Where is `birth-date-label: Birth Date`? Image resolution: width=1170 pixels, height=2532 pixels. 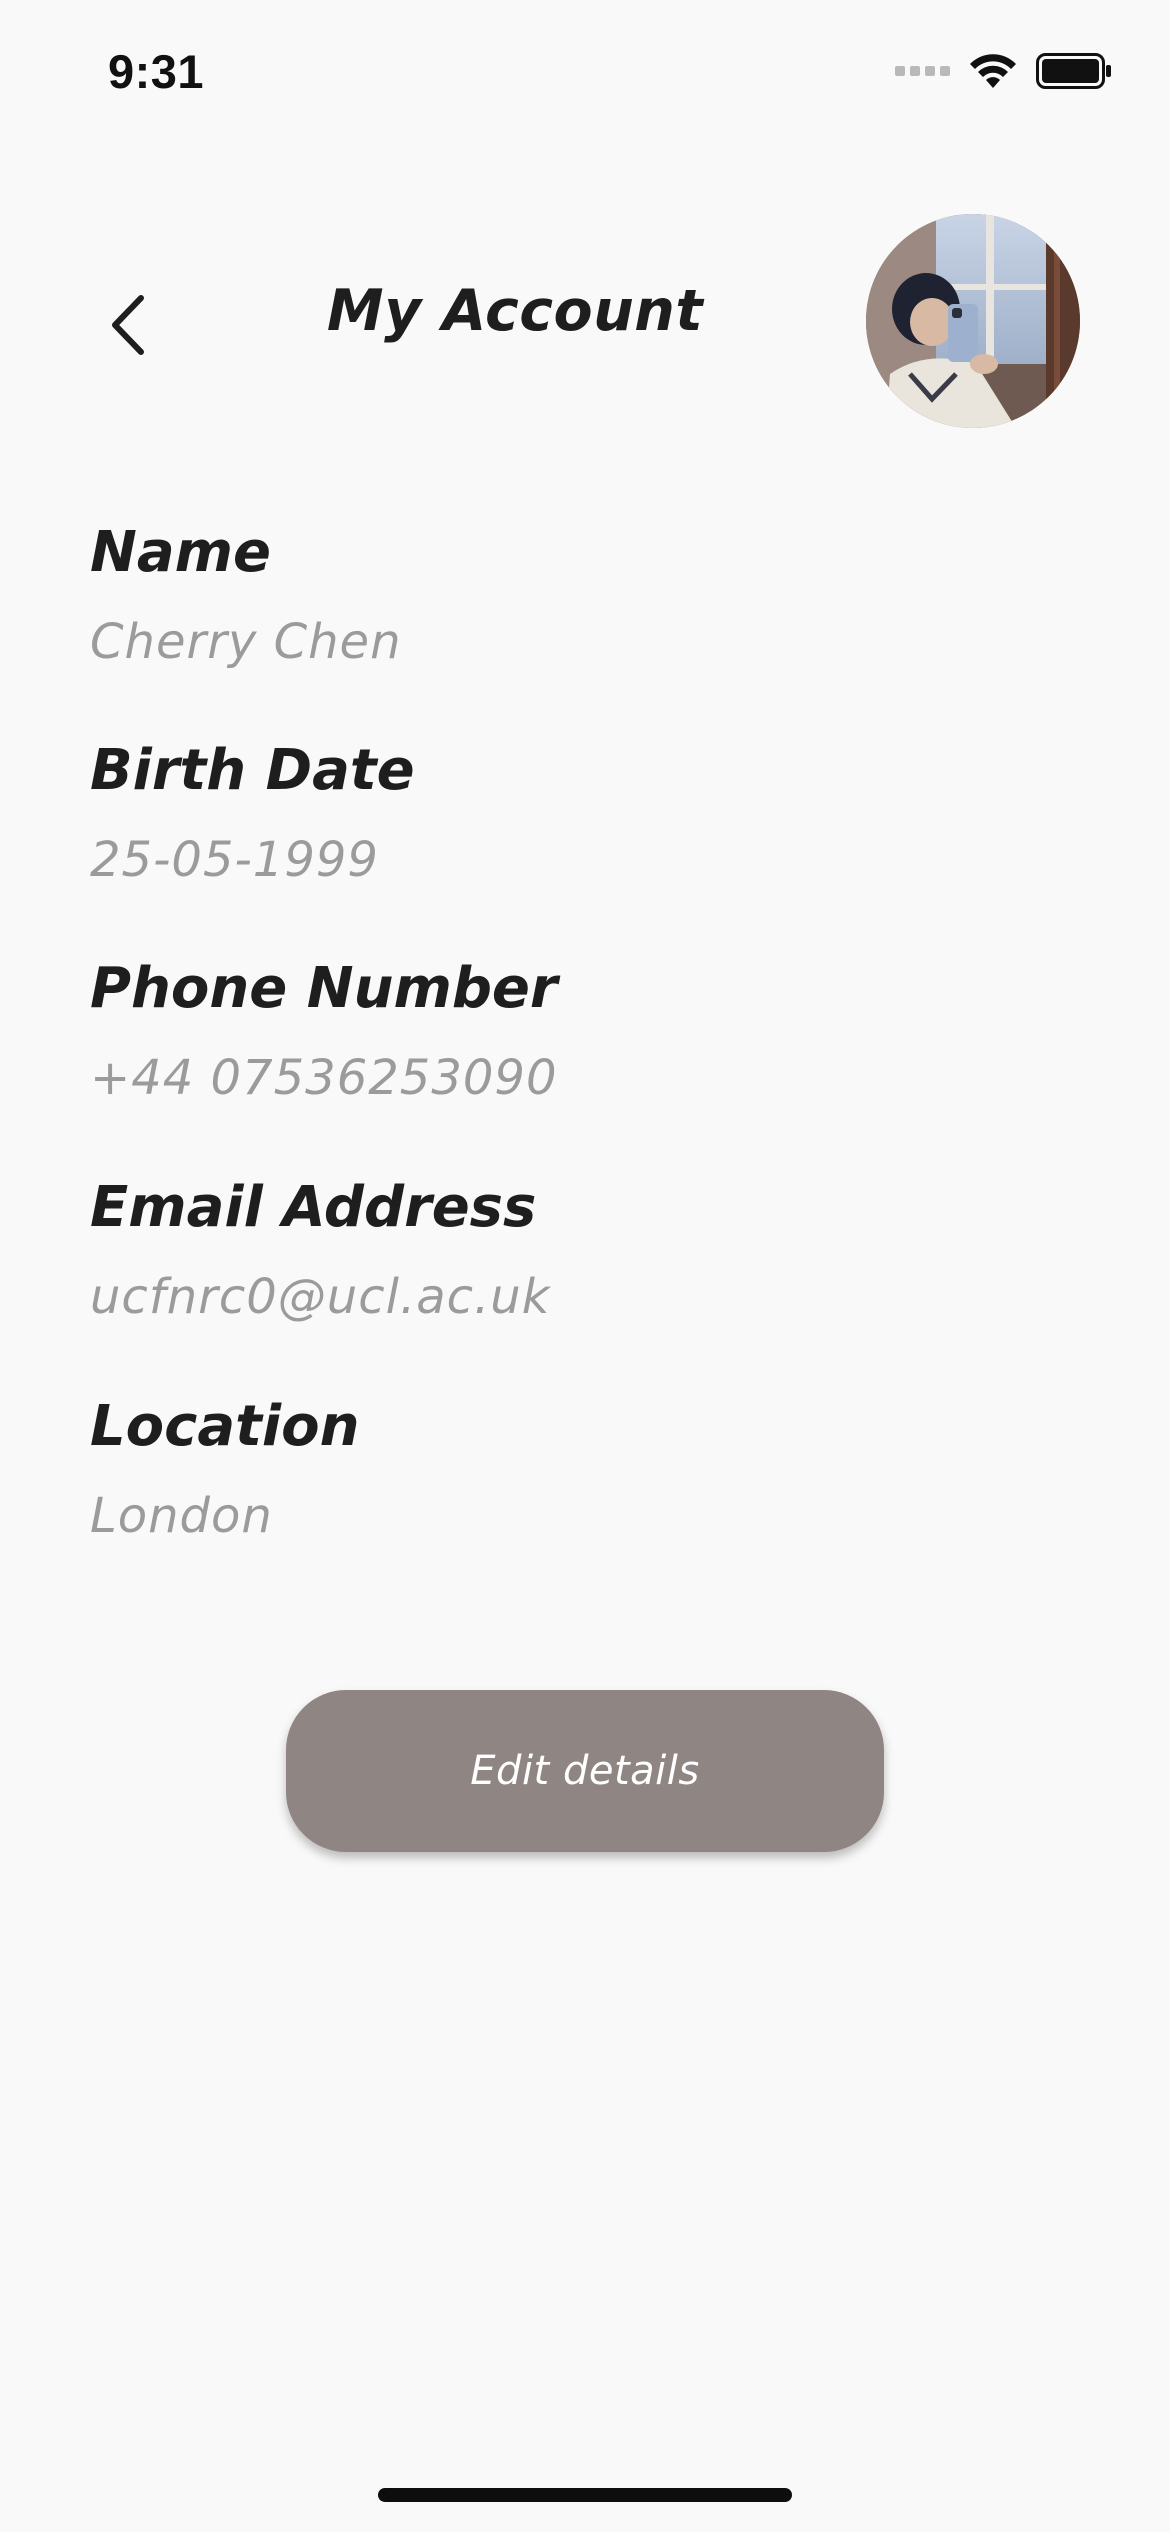
birth-date-label: Birth Date is located at coordinates (252, 770).